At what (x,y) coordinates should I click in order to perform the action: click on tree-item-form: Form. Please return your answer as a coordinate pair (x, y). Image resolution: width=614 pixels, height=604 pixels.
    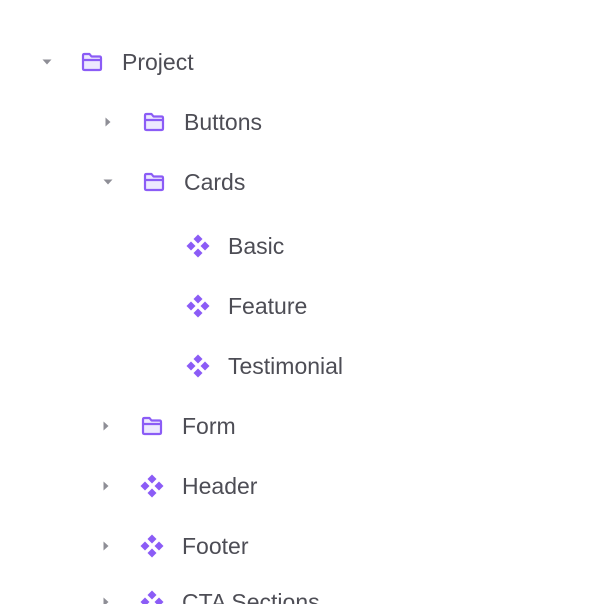
    Looking at the image, I should click on (300, 426).